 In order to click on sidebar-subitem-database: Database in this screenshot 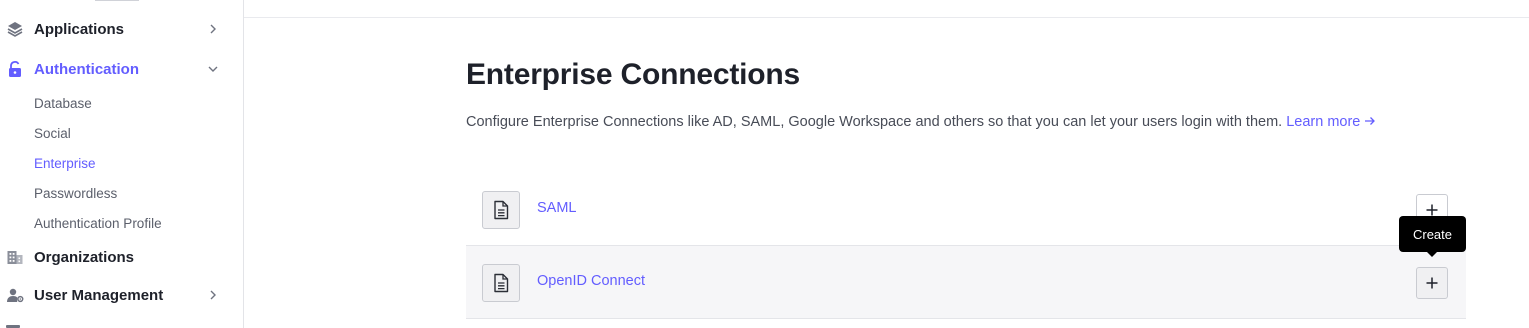, I will do `click(63, 104)`.